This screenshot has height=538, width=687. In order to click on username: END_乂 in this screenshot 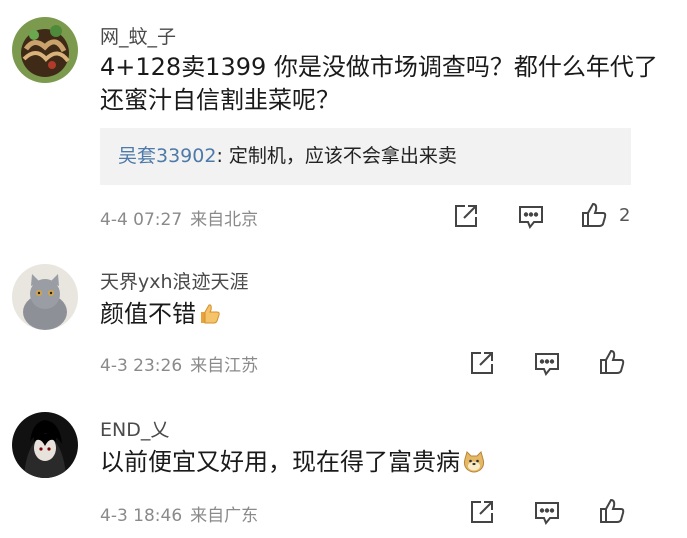, I will do `click(134, 428)`.